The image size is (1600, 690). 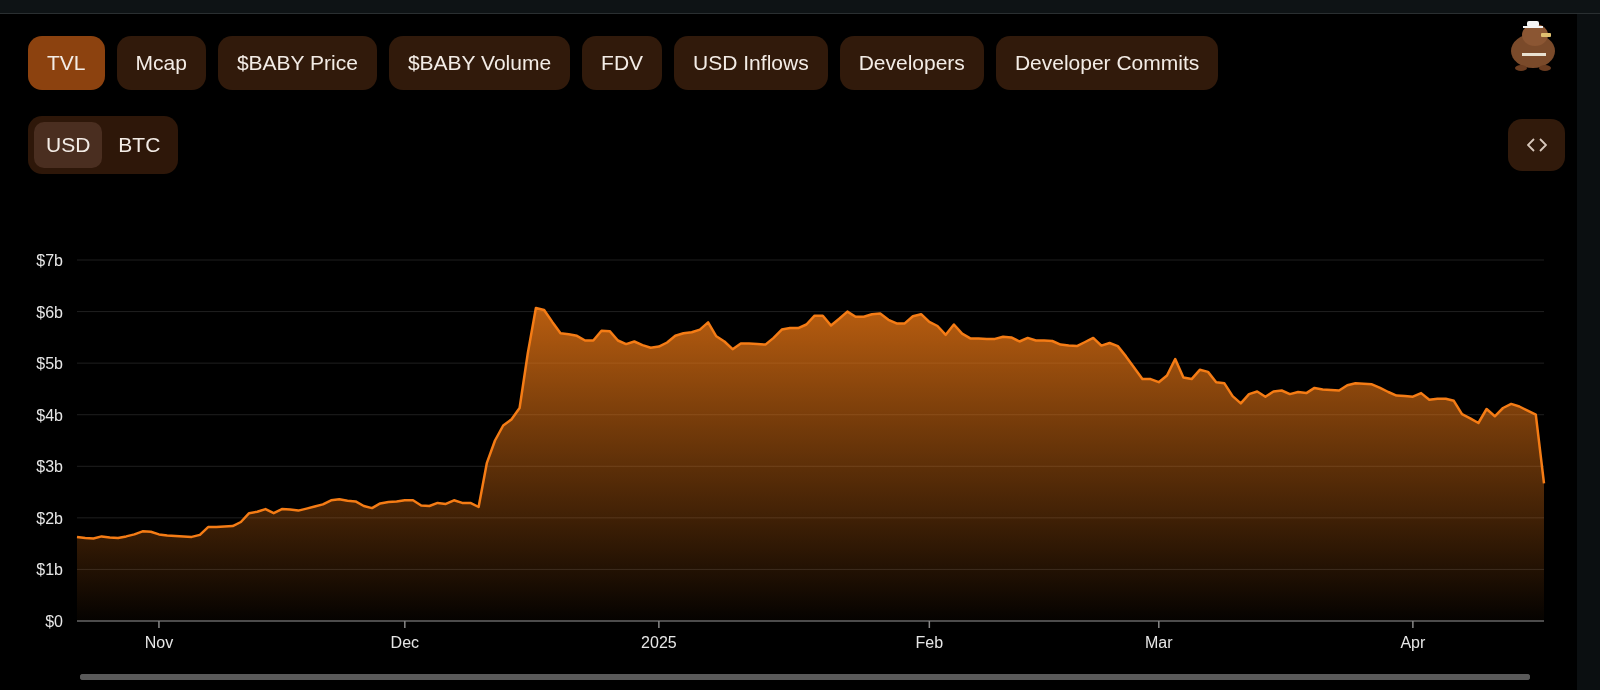 I want to click on y-axis-label: $5b, so click(x=49, y=364).